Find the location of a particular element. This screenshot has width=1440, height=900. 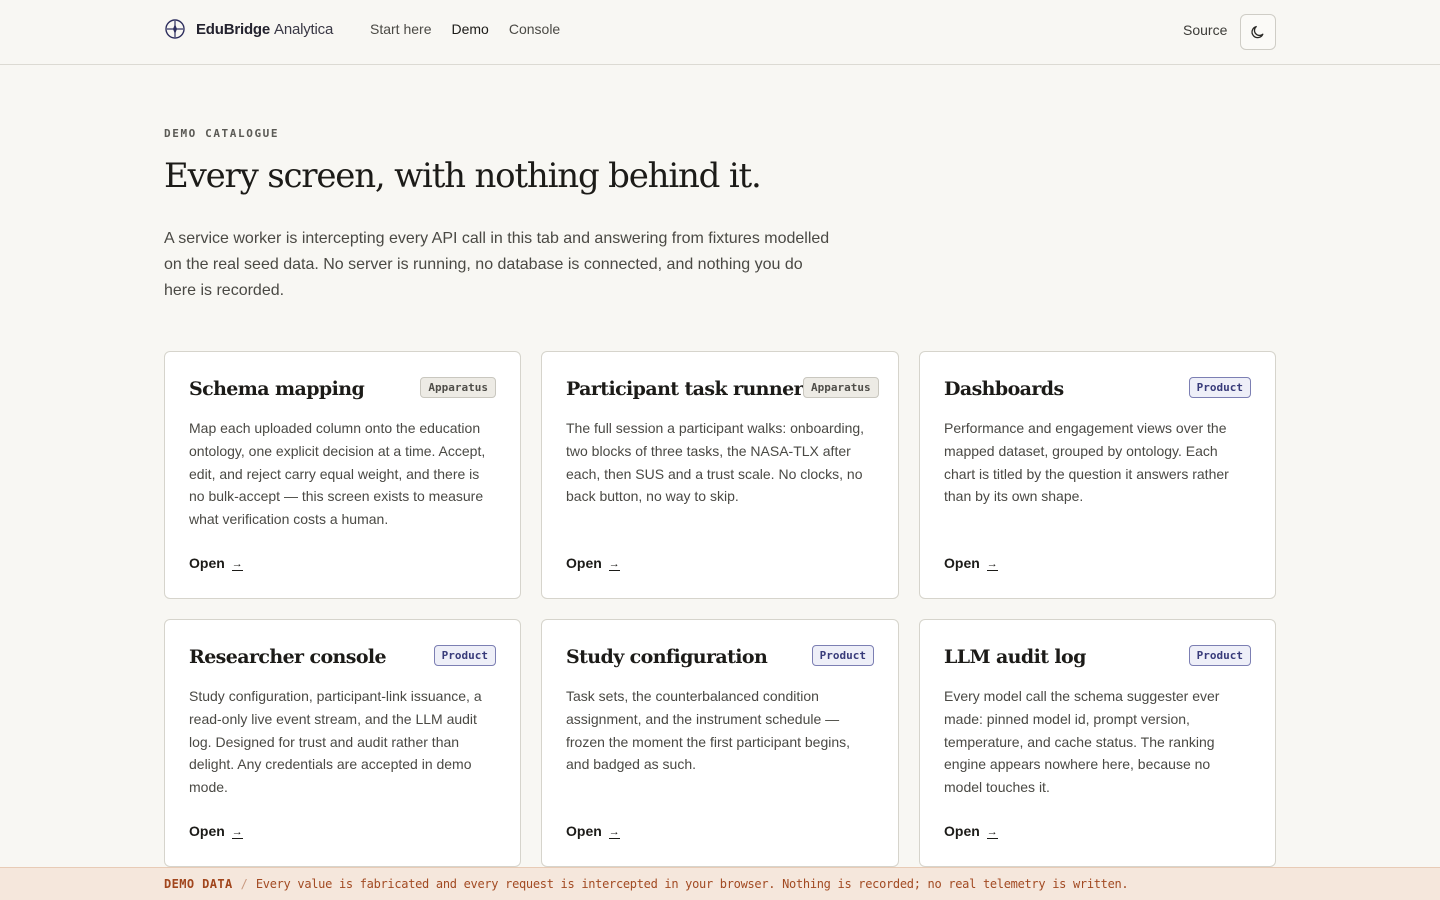

main-nav: Start here Demo Console is located at coordinates (465, 29).